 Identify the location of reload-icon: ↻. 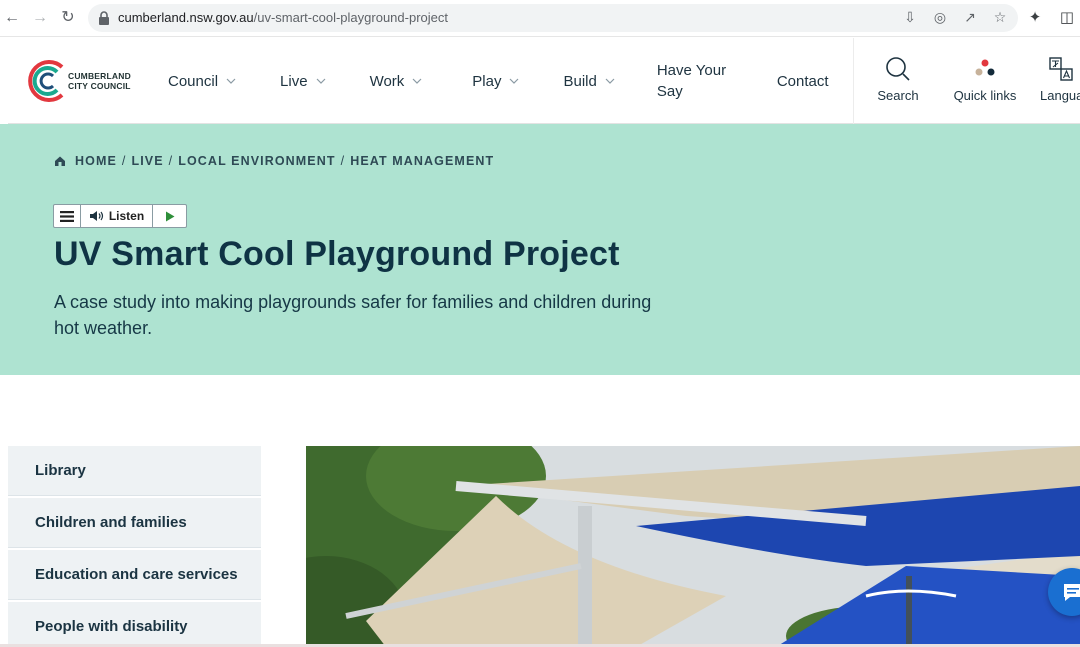
(68, 18).